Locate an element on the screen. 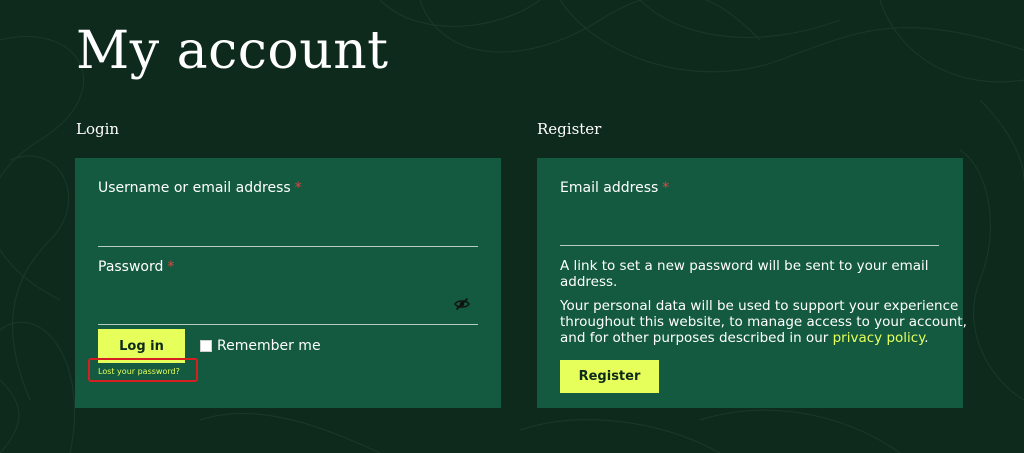 This screenshot has height=453, width=1024. username-label: Username or email address * is located at coordinates (200, 188).